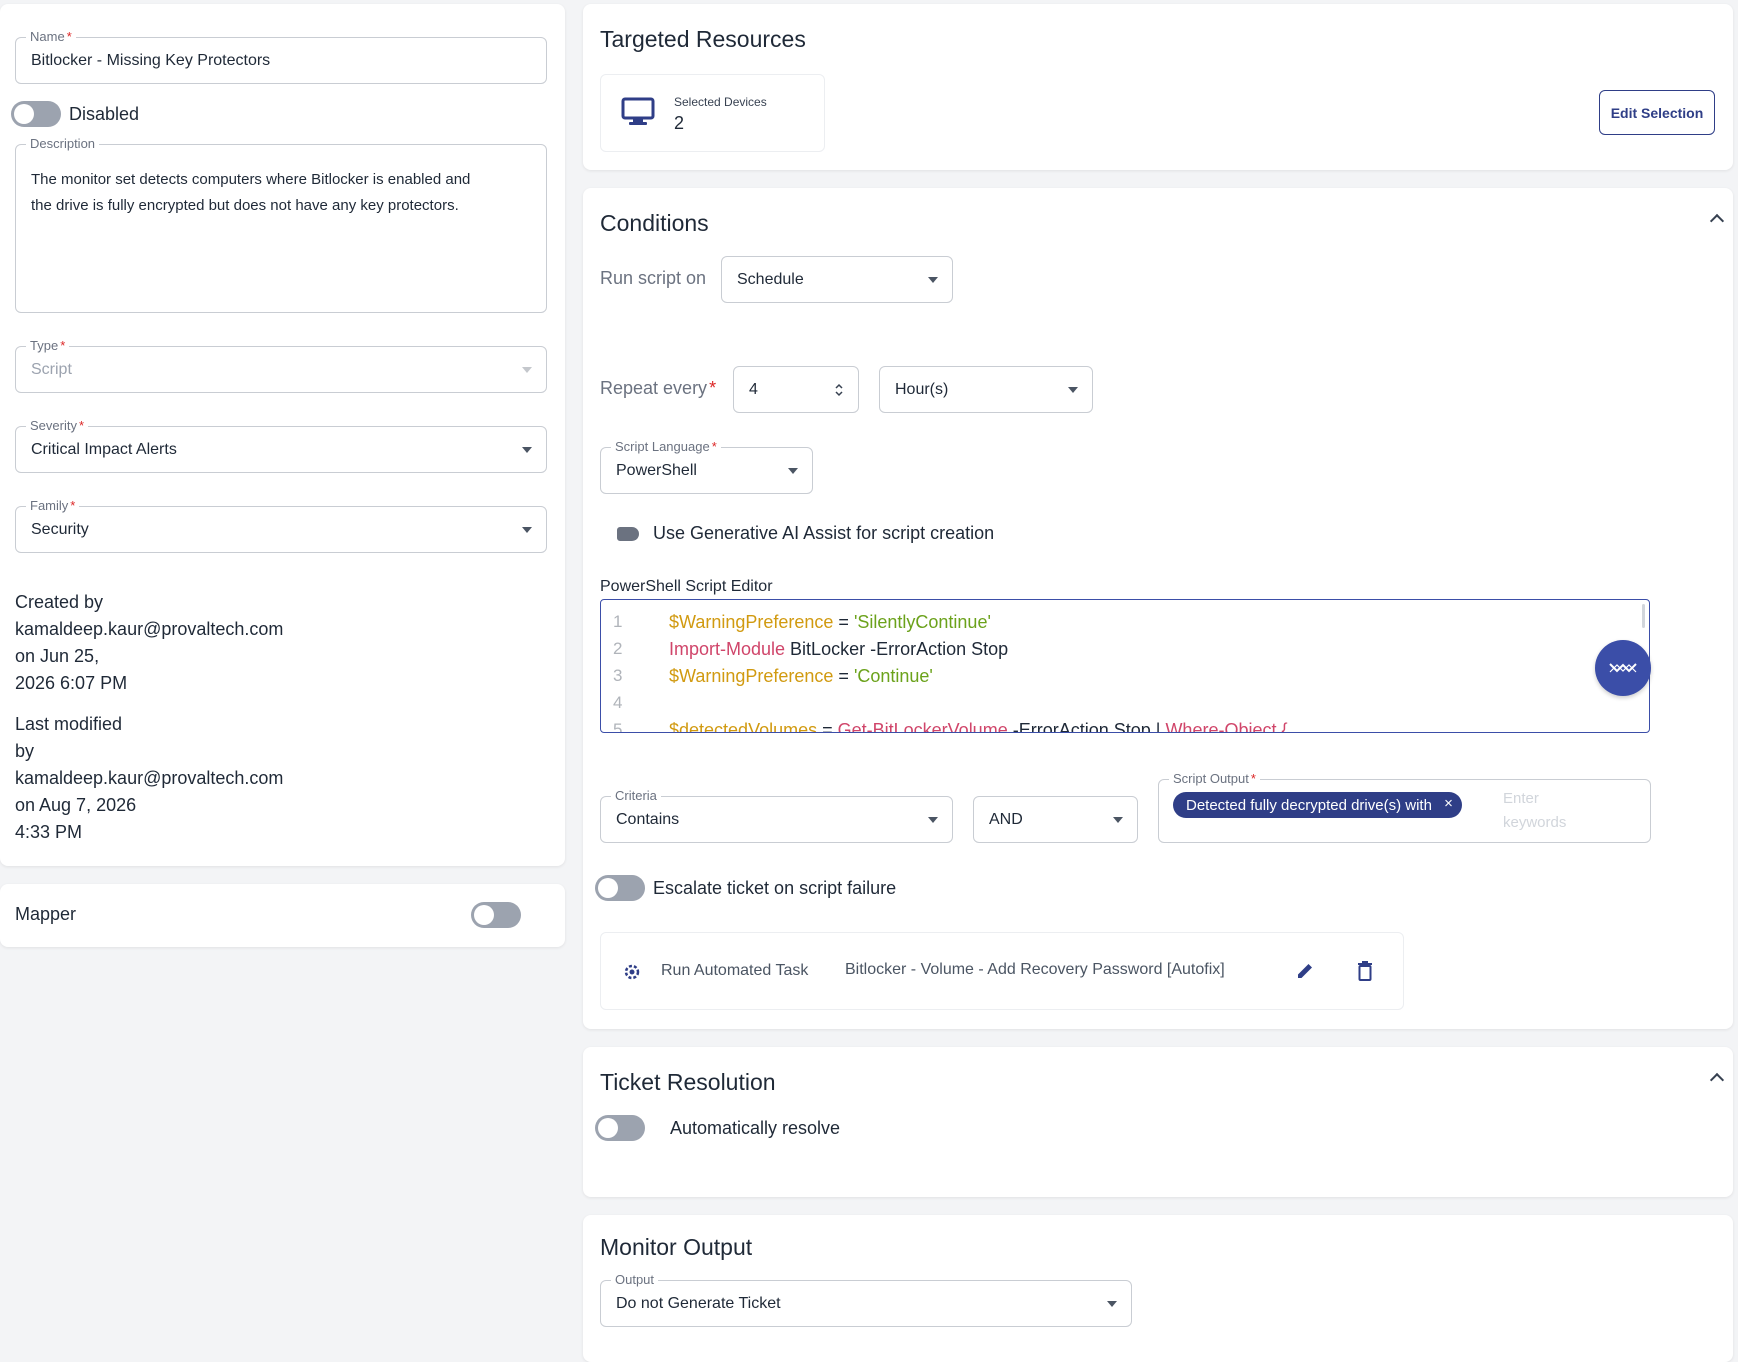 This screenshot has height=1362, width=1738. What do you see at coordinates (1643, 616) in the screenshot?
I see `editor-scrollbar` at bounding box center [1643, 616].